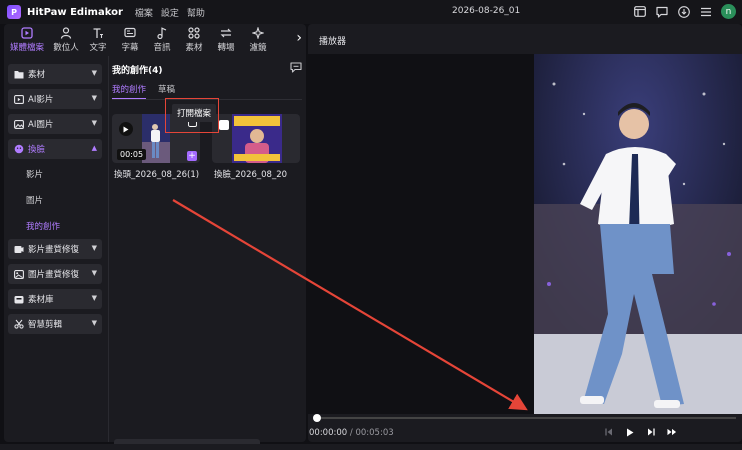  What do you see at coordinates (162, 40) in the screenshot?
I see `tool-audio: 音訊` at bounding box center [162, 40].